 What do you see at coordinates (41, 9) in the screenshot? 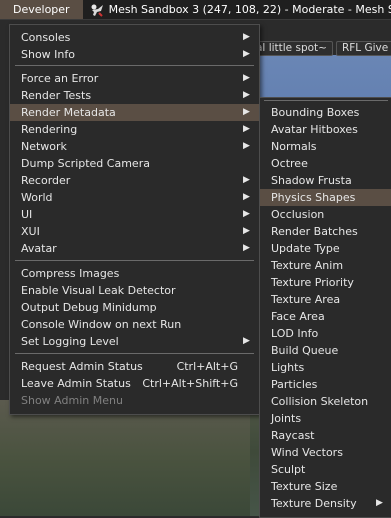
I see `developer-menu: Developer` at bounding box center [41, 9].